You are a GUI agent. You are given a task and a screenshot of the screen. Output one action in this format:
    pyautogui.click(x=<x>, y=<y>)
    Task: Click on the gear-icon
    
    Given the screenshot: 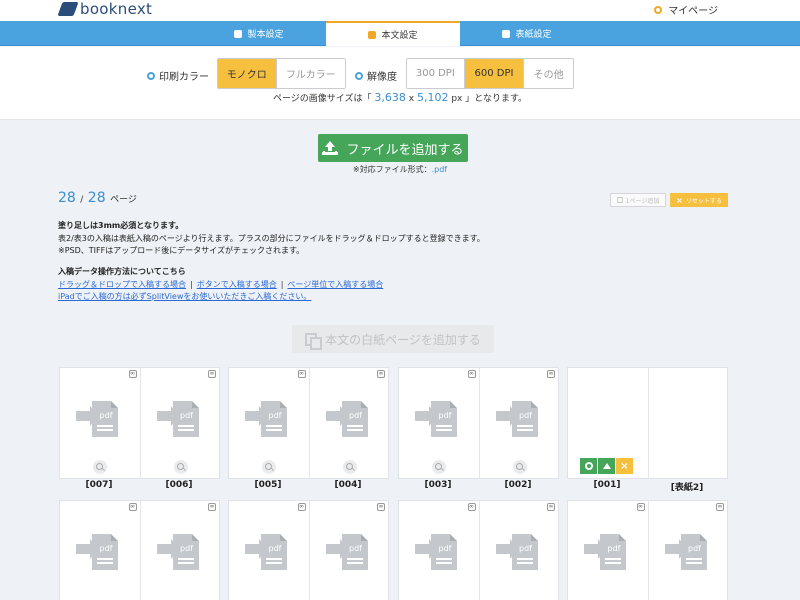 What is the action you would take?
    pyautogui.click(x=238, y=33)
    